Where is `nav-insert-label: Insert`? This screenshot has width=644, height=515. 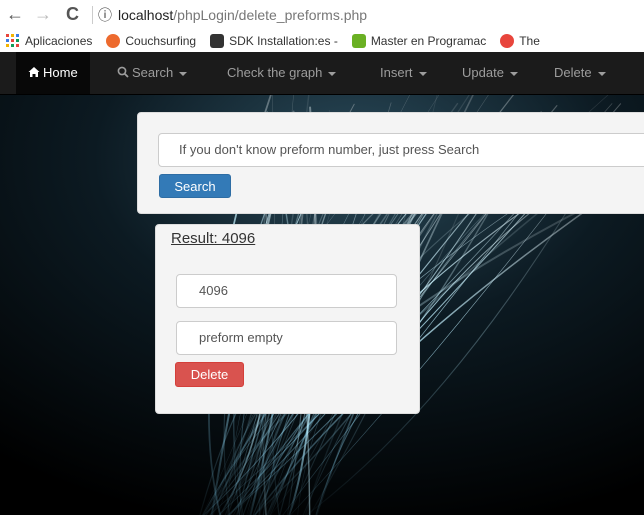 nav-insert-label: Insert is located at coordinates (396, 72).